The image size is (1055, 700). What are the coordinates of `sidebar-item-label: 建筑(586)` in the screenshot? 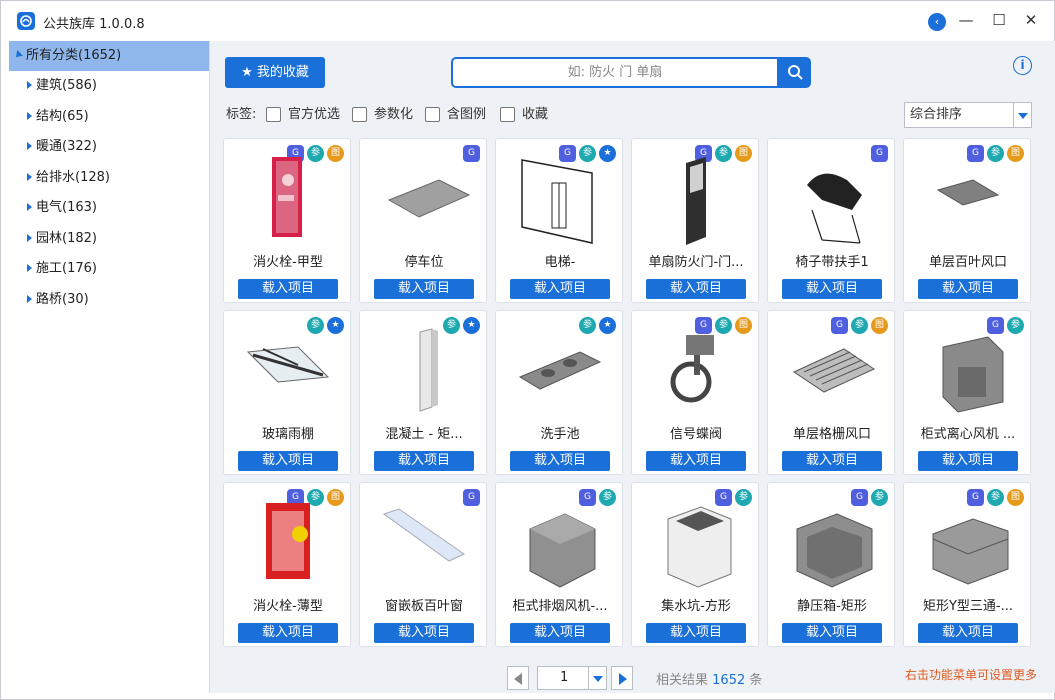 It's located at (66, 85).